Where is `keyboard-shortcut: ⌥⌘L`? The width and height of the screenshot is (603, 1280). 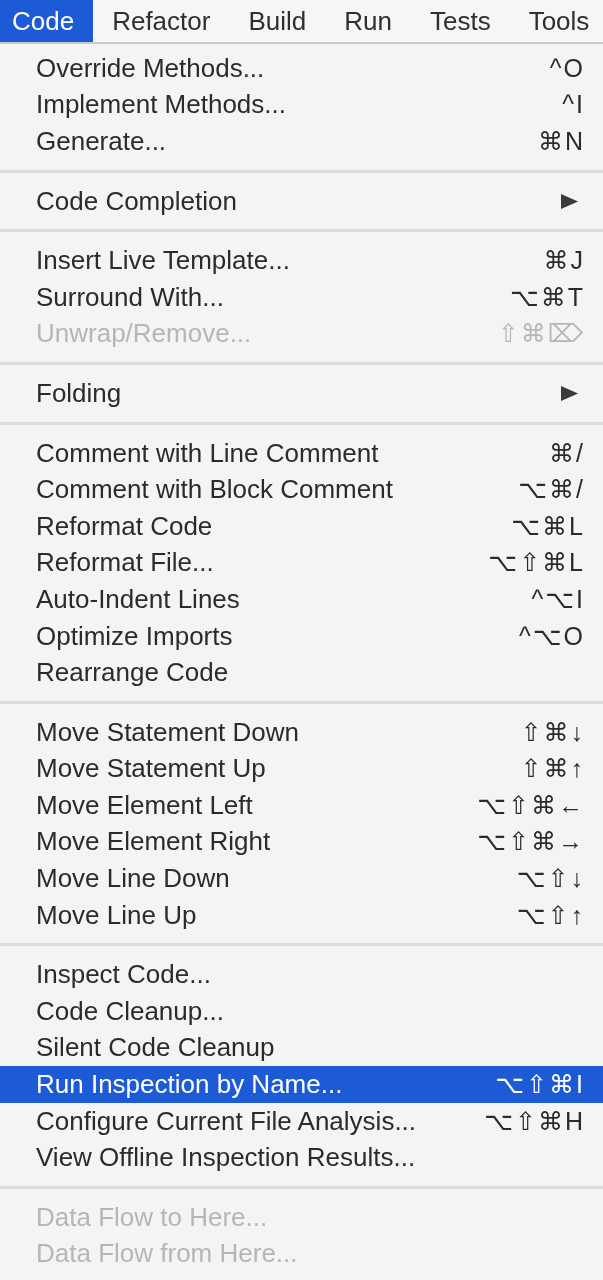
keyboard-shortcut: ⌥⌘L is located at coordinates (548, 526).